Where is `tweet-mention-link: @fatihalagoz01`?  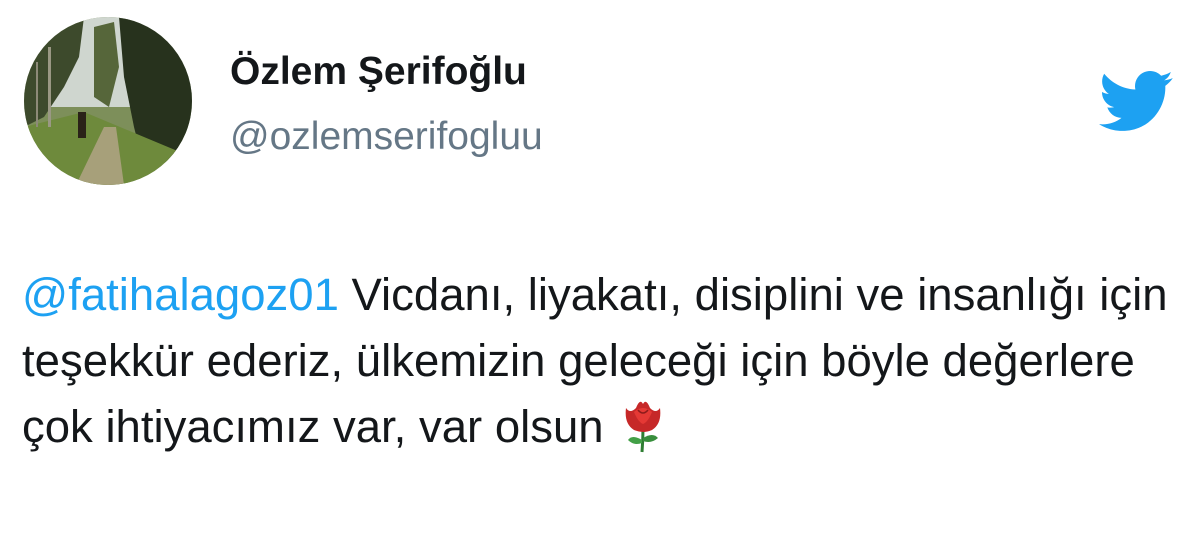
tweet-mention-link: @fatihalagoz01 is located at coordinates (180, 294).